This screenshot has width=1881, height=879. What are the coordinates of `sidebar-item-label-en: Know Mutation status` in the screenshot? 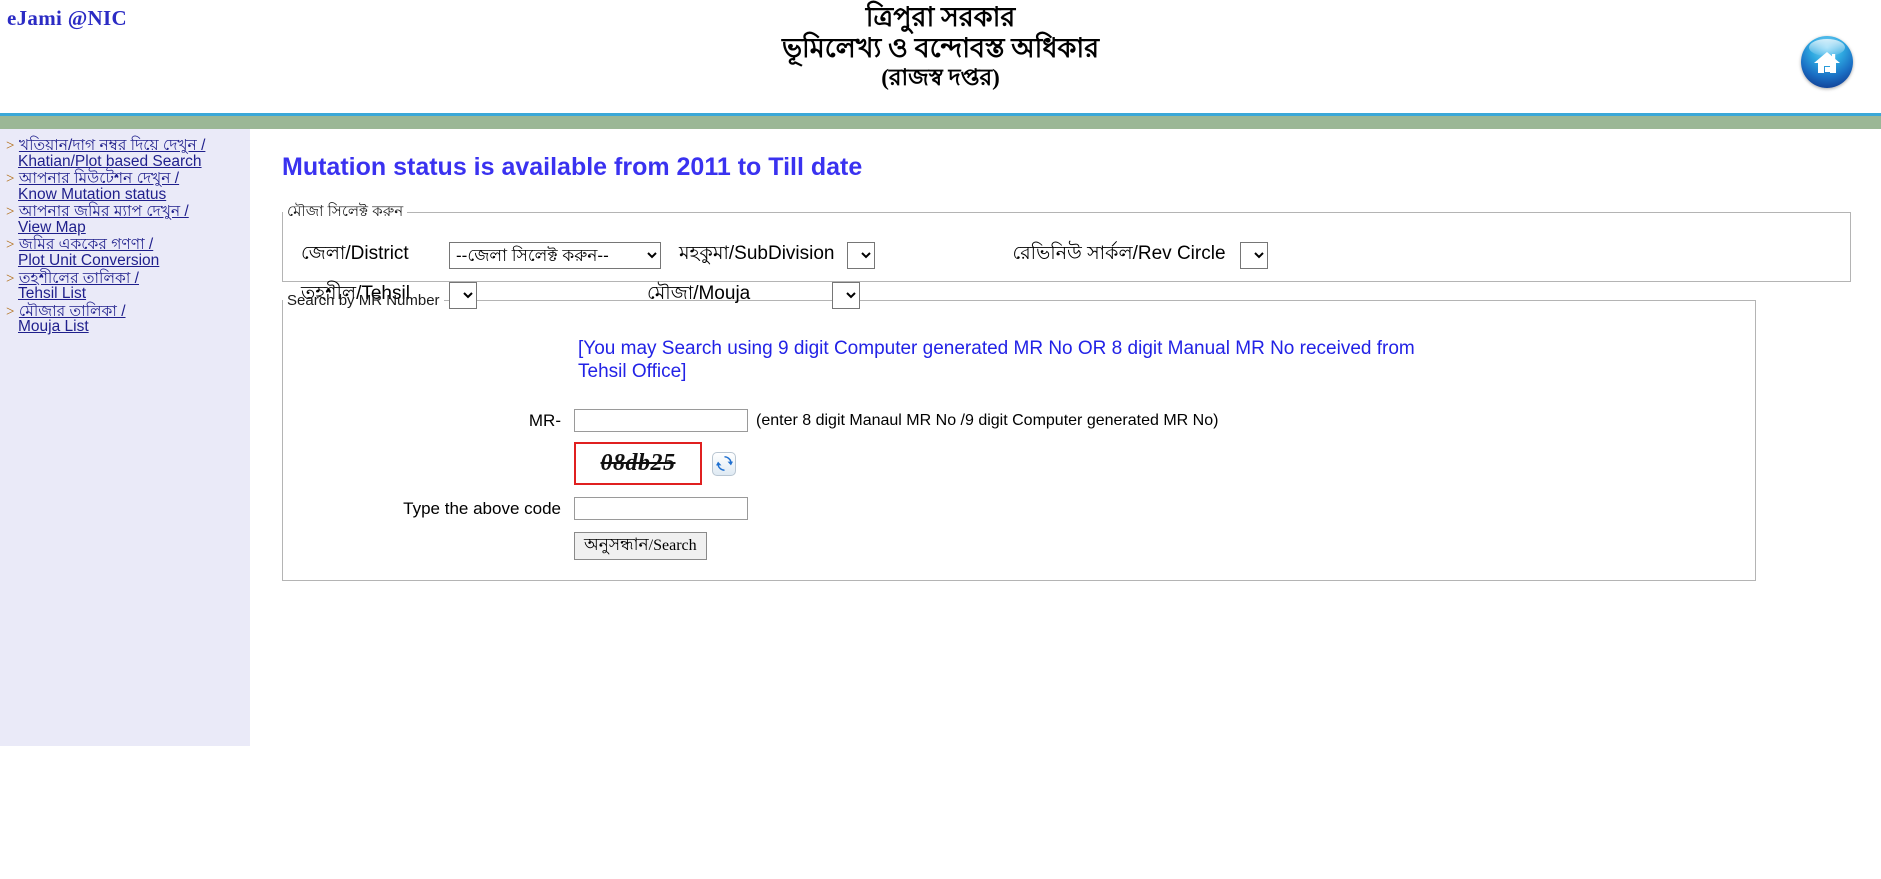 It's located at (92, 194).